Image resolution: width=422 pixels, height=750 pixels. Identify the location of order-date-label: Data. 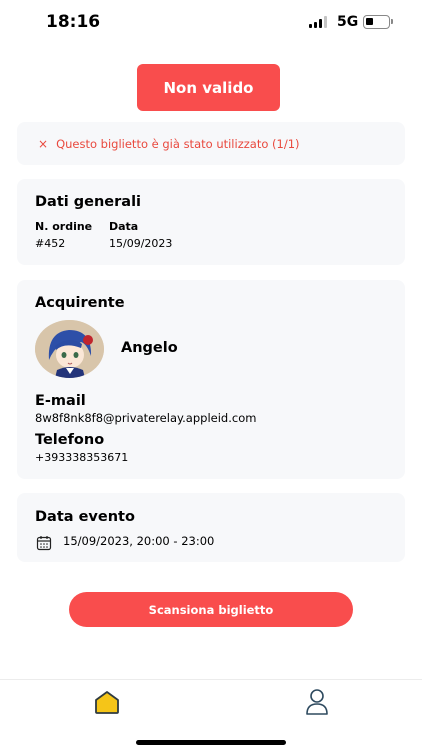
(124, 226).